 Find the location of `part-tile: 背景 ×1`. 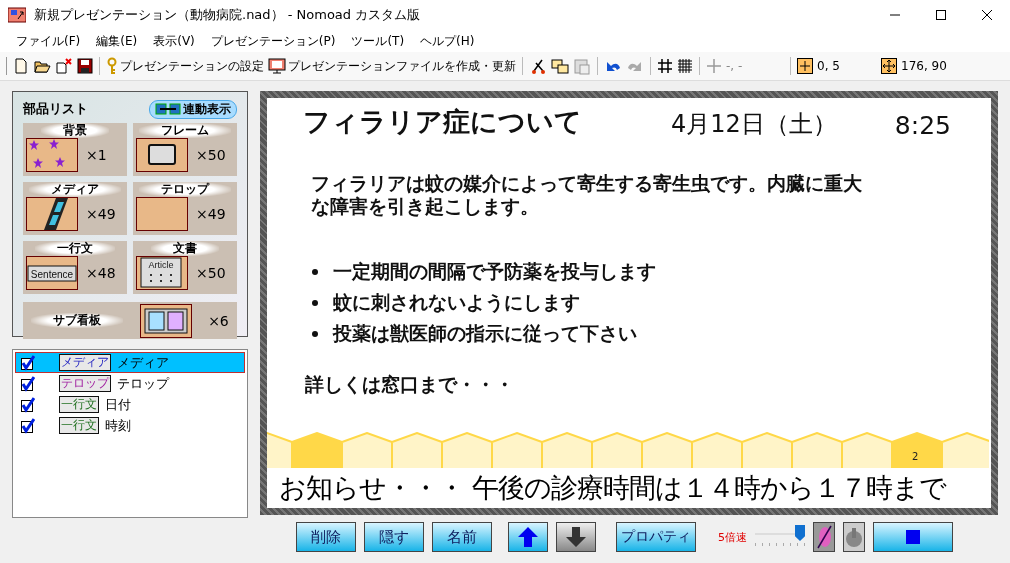

part-tile: 背景 ×1 is located at coordinates (75, 149).